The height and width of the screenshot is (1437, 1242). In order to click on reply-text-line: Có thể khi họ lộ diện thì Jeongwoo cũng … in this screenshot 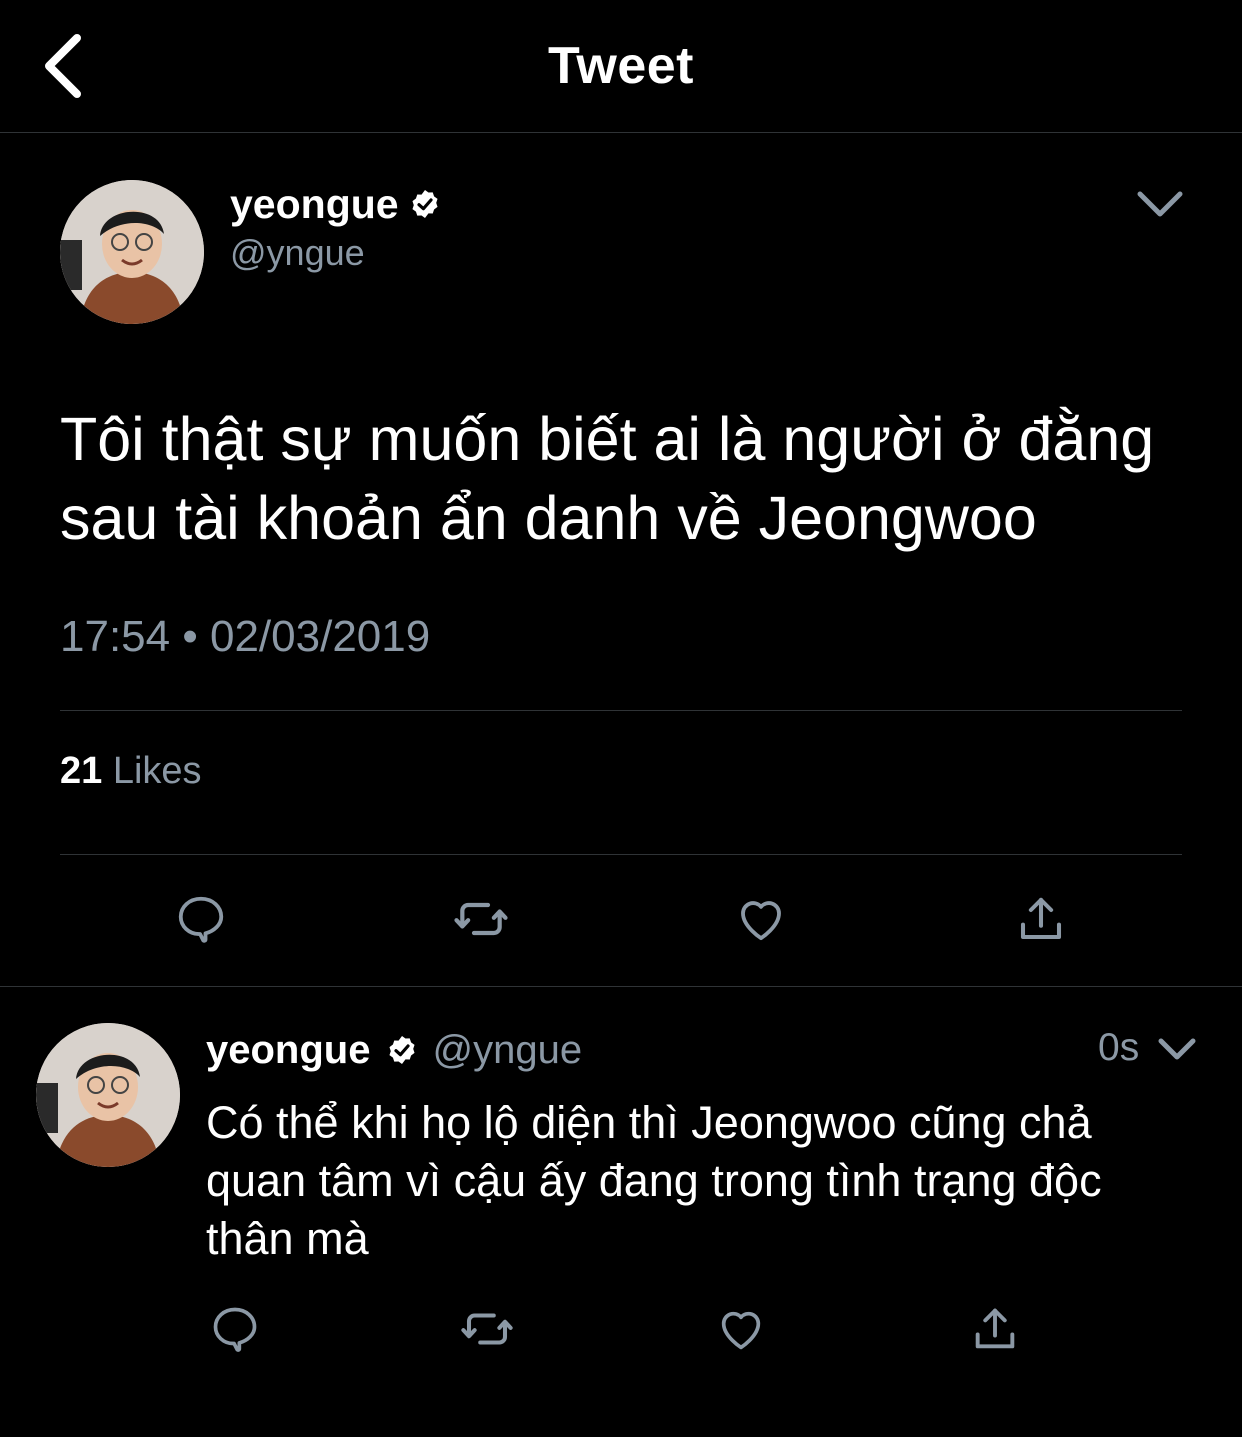, I will do `click(649, 1122)`.